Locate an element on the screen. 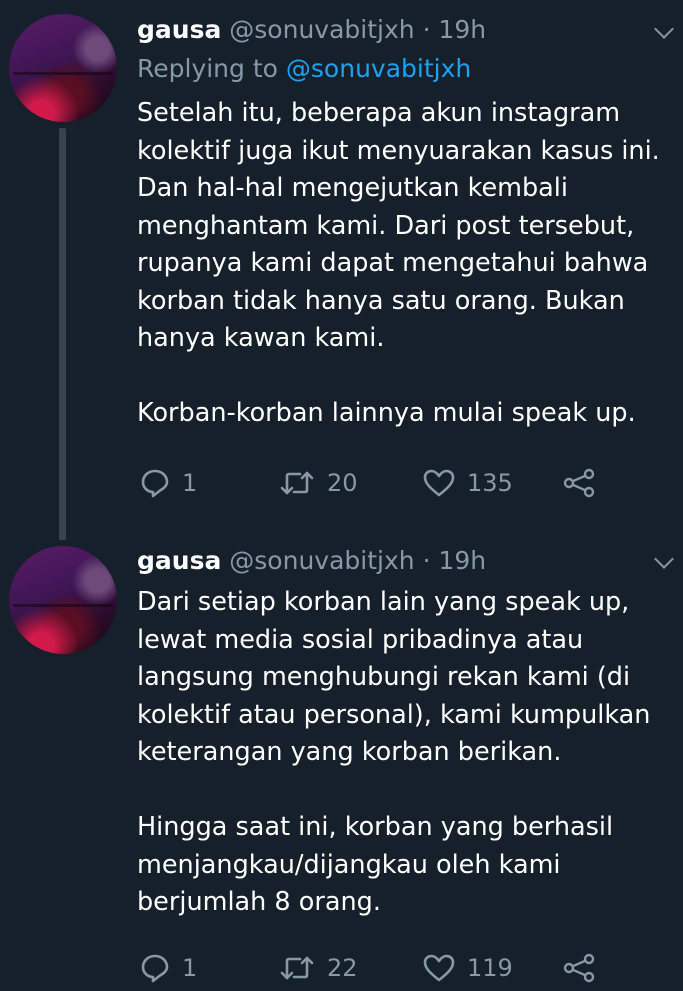 Image resolution: width=683 pixels, height=991 pixels. like-button: 119 is located at coordinates (468, 968).